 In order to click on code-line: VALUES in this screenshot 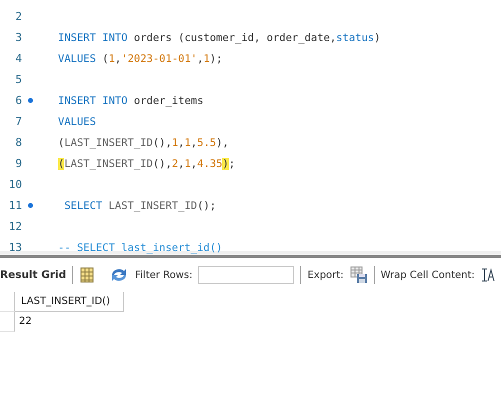, I will do `click(77, 122)`.